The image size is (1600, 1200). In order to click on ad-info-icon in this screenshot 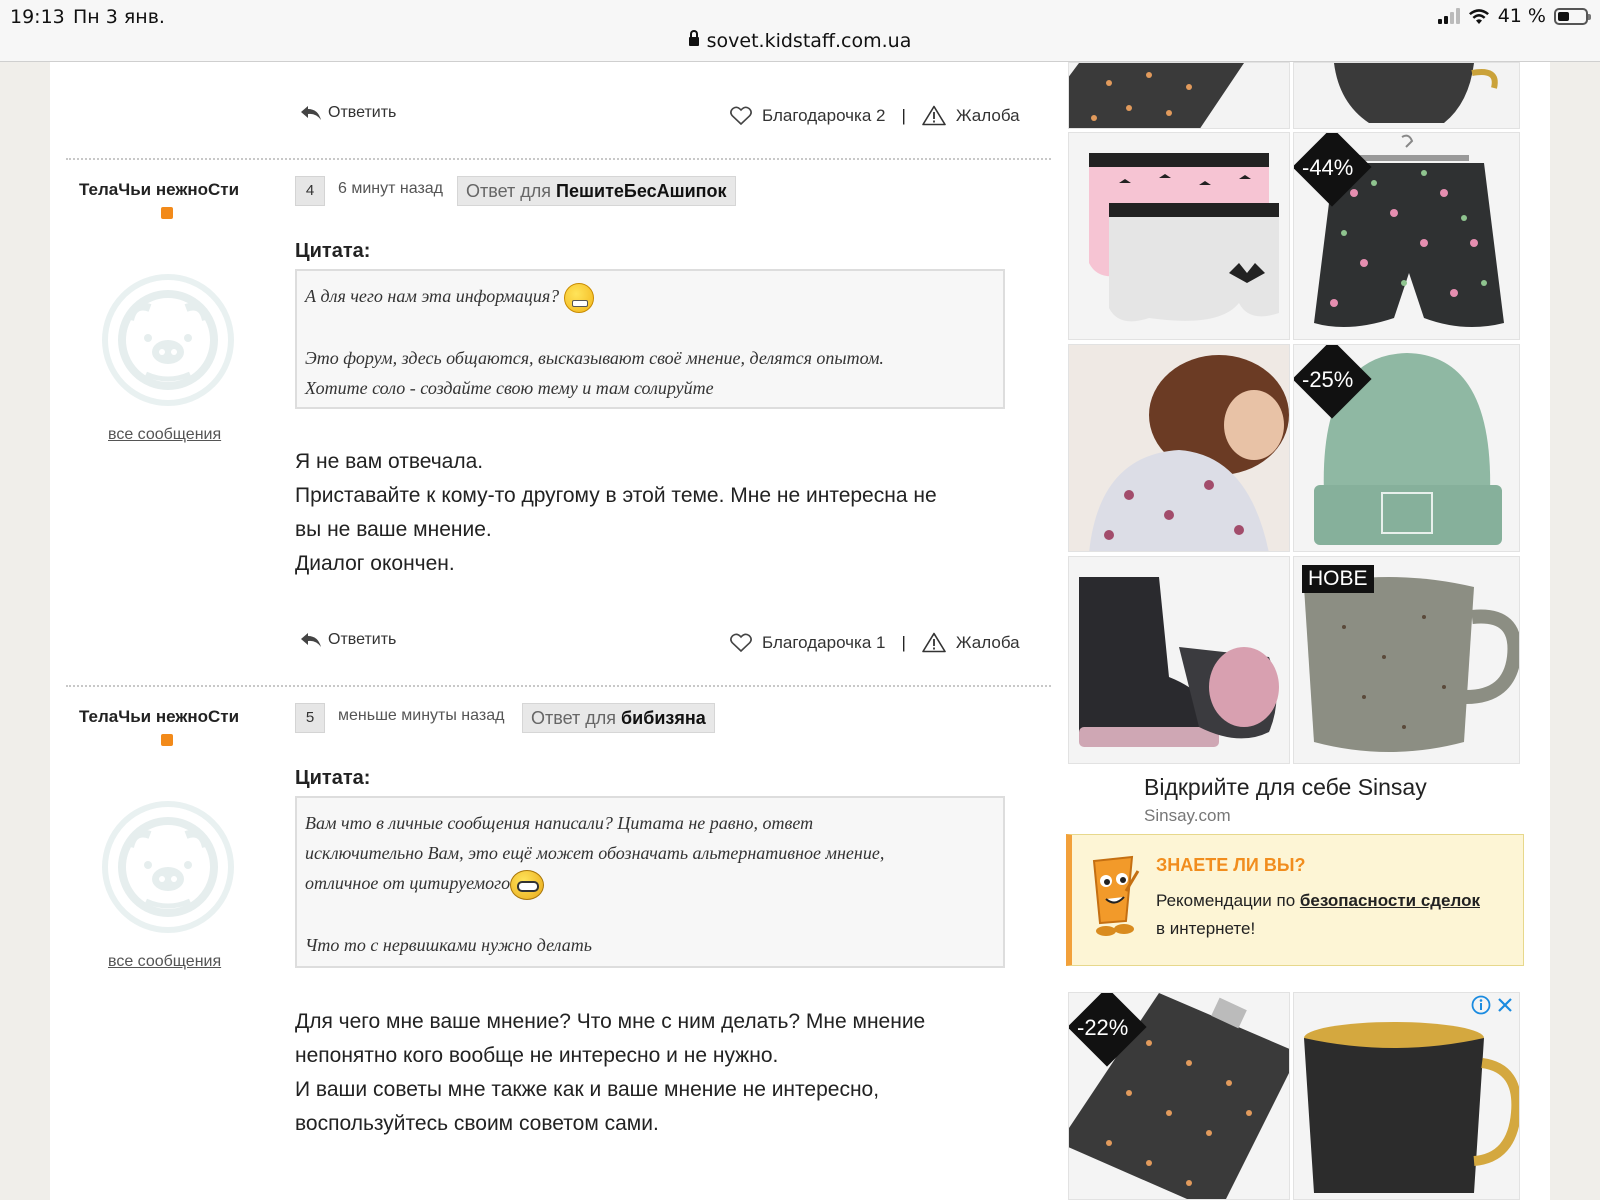, I will do `click(1481, 1005)`.